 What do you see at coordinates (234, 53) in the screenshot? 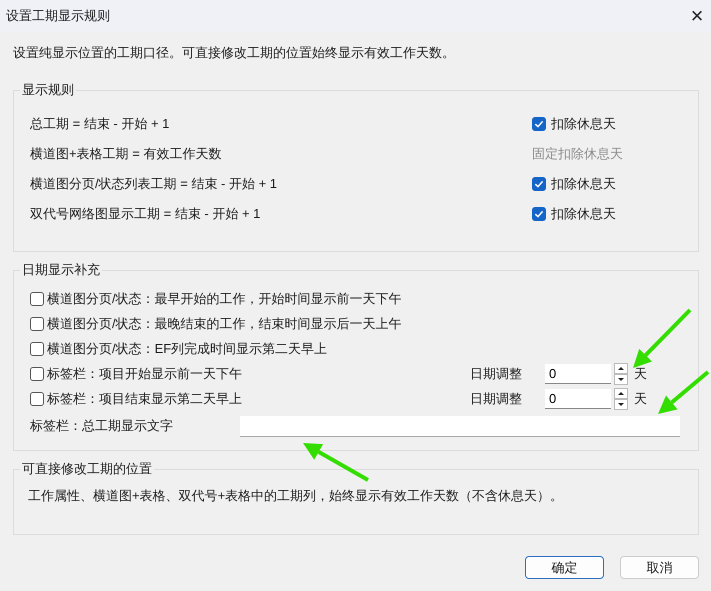
I see `intro-text: 设置纯显示位置的工期口径。可直接修改工期的位置始终显示有效工作天数。` at bounding box center [234, 53].